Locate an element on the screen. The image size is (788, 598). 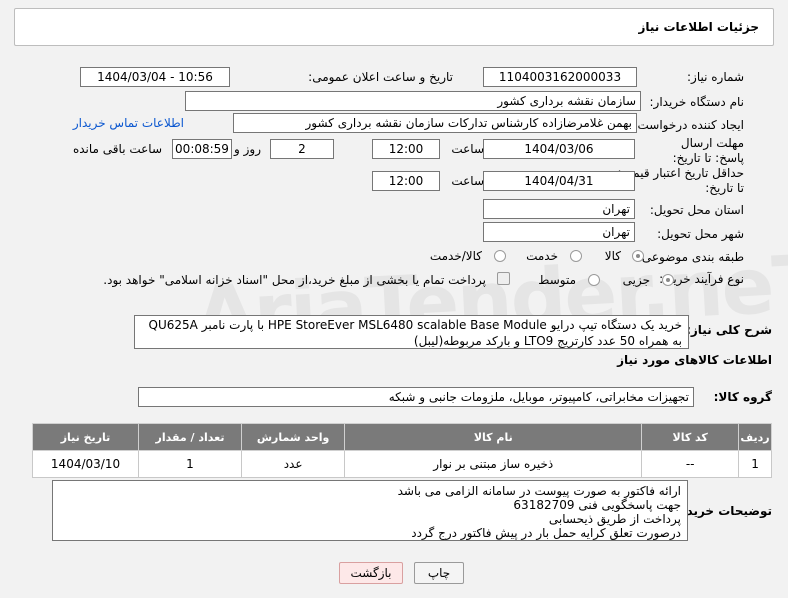
remaining-label: ساعت باقی مانده is located at coordinates (117, 149).